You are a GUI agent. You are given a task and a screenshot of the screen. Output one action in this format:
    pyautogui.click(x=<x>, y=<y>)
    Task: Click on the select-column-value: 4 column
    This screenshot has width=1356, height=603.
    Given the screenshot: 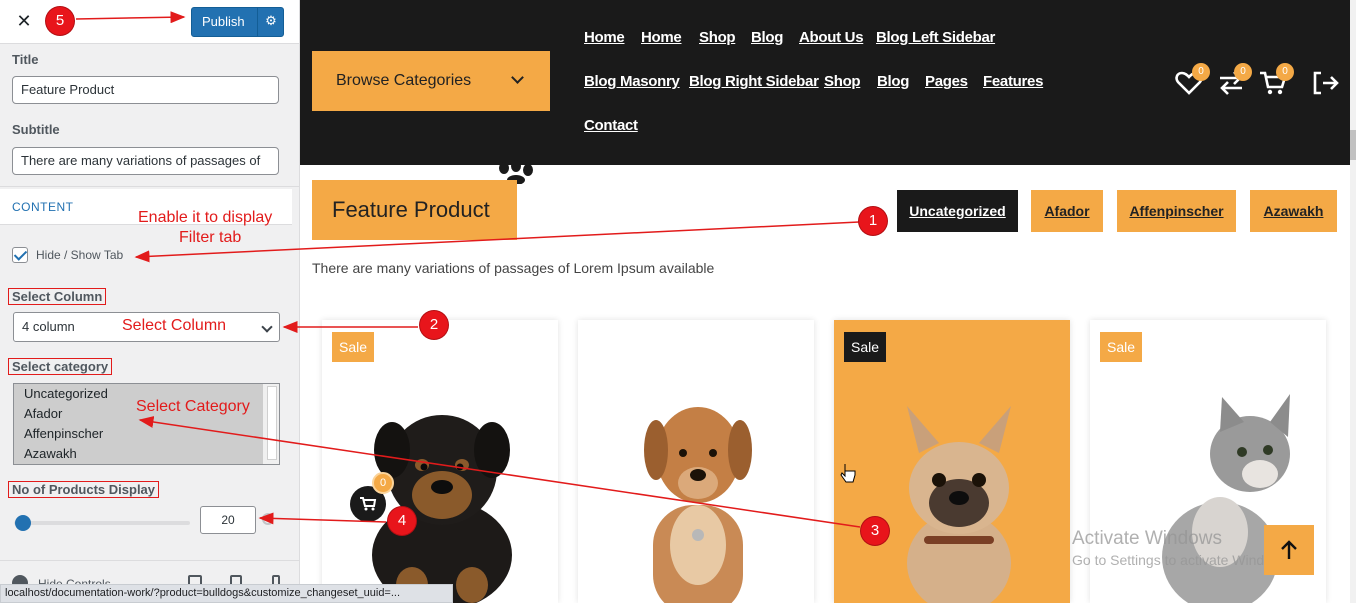 What is the action you would take?
    pyautogui.click(x=48, y=326)
    